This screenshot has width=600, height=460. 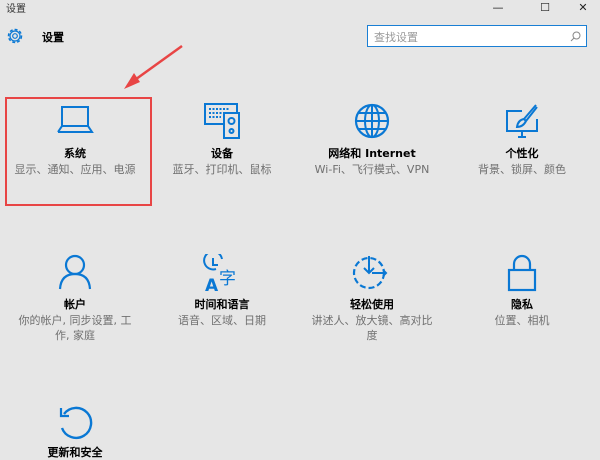 I want to click on tile-desc: 蓝牙、打印机、鼠标, so click(x=222, y=169).